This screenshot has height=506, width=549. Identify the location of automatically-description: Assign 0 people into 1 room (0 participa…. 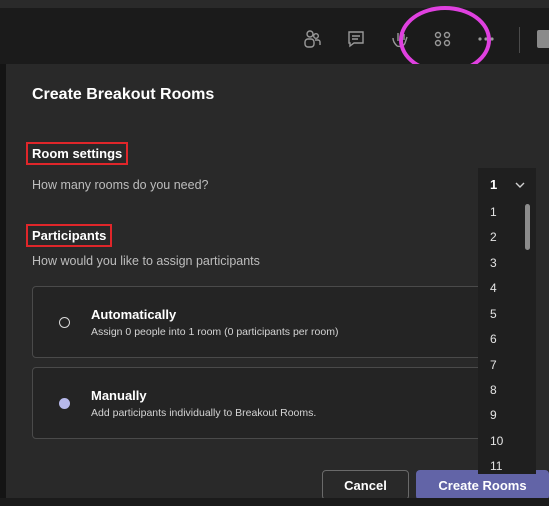
(215, 332).